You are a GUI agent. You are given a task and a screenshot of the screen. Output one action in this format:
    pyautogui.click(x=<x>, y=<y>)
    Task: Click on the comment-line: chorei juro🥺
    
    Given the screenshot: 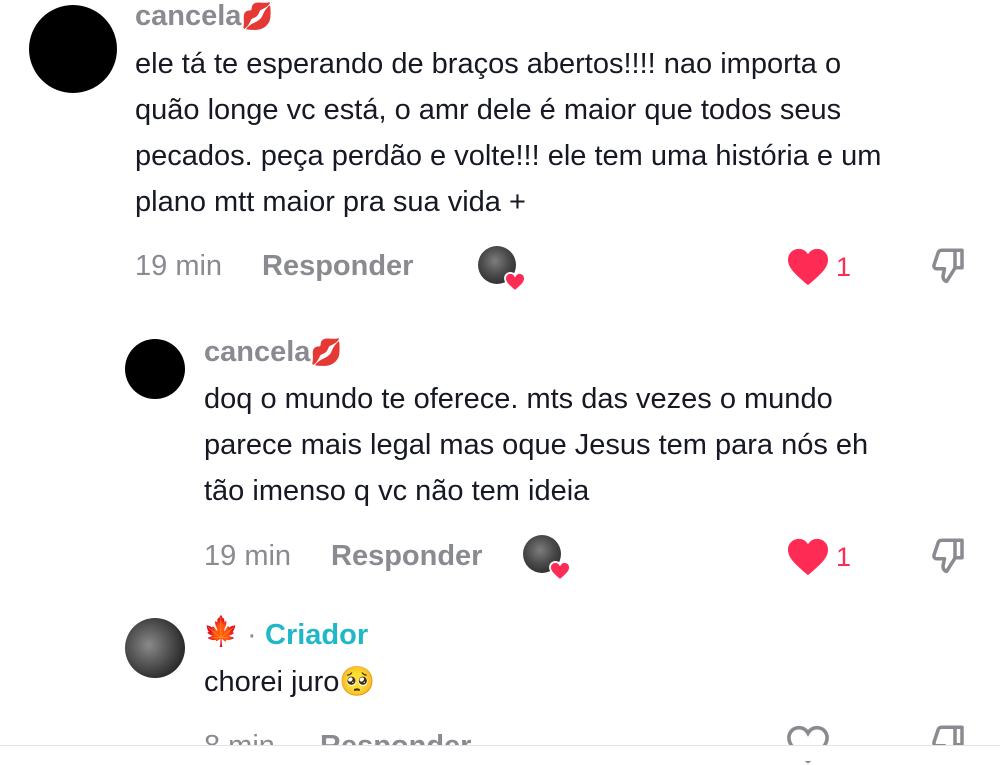 What is the action you would take?
    pyautogui.click(x=290, y=682)
    